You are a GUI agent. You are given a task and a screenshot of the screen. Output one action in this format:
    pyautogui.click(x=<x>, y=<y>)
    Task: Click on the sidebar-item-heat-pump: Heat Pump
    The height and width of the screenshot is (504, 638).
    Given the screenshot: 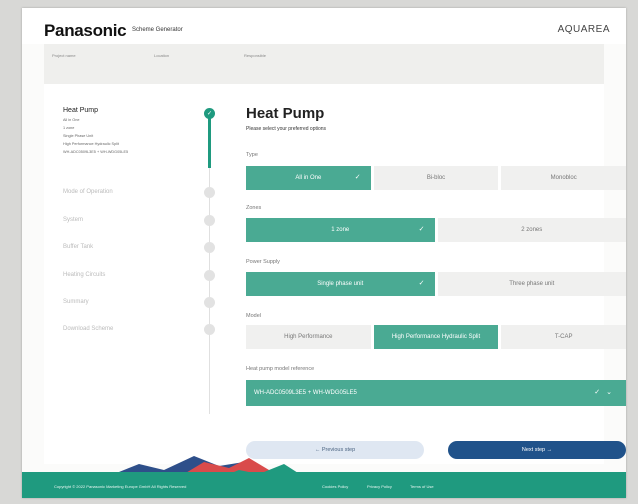 What is the action you would take?
    pyautogui.click(x=80, y=110)
    